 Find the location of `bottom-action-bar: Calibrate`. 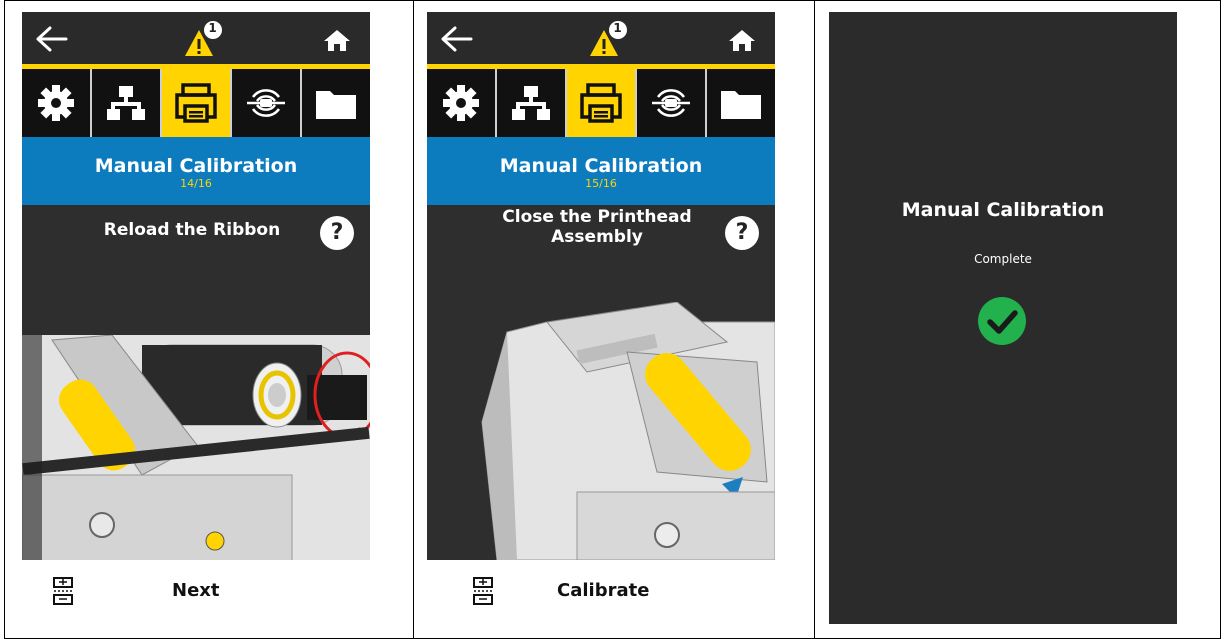

bottom-action-bar: Calibrate is located at coordinates (601, 592).